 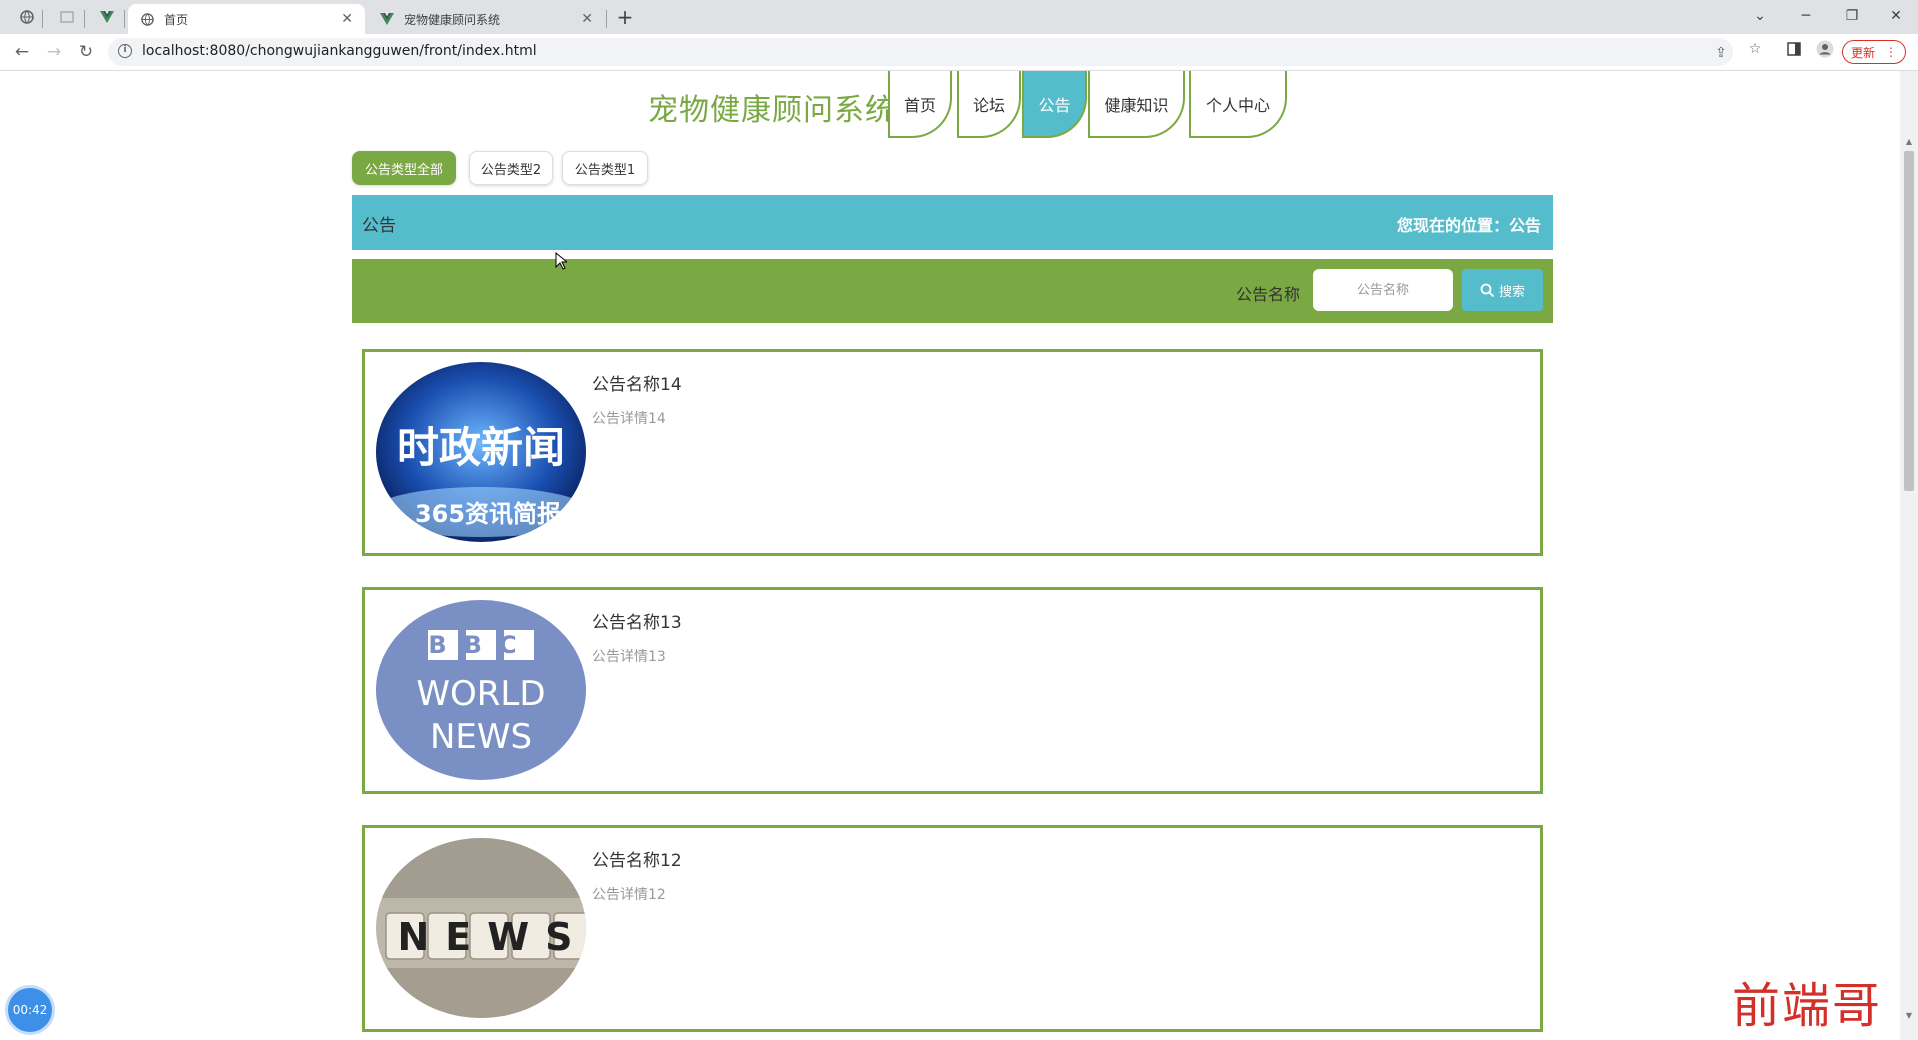 What do you see at coordinates (1511, 292) in the screenshot?
I see `search-button-label: 搜索` at bounding box center [1511, 292].